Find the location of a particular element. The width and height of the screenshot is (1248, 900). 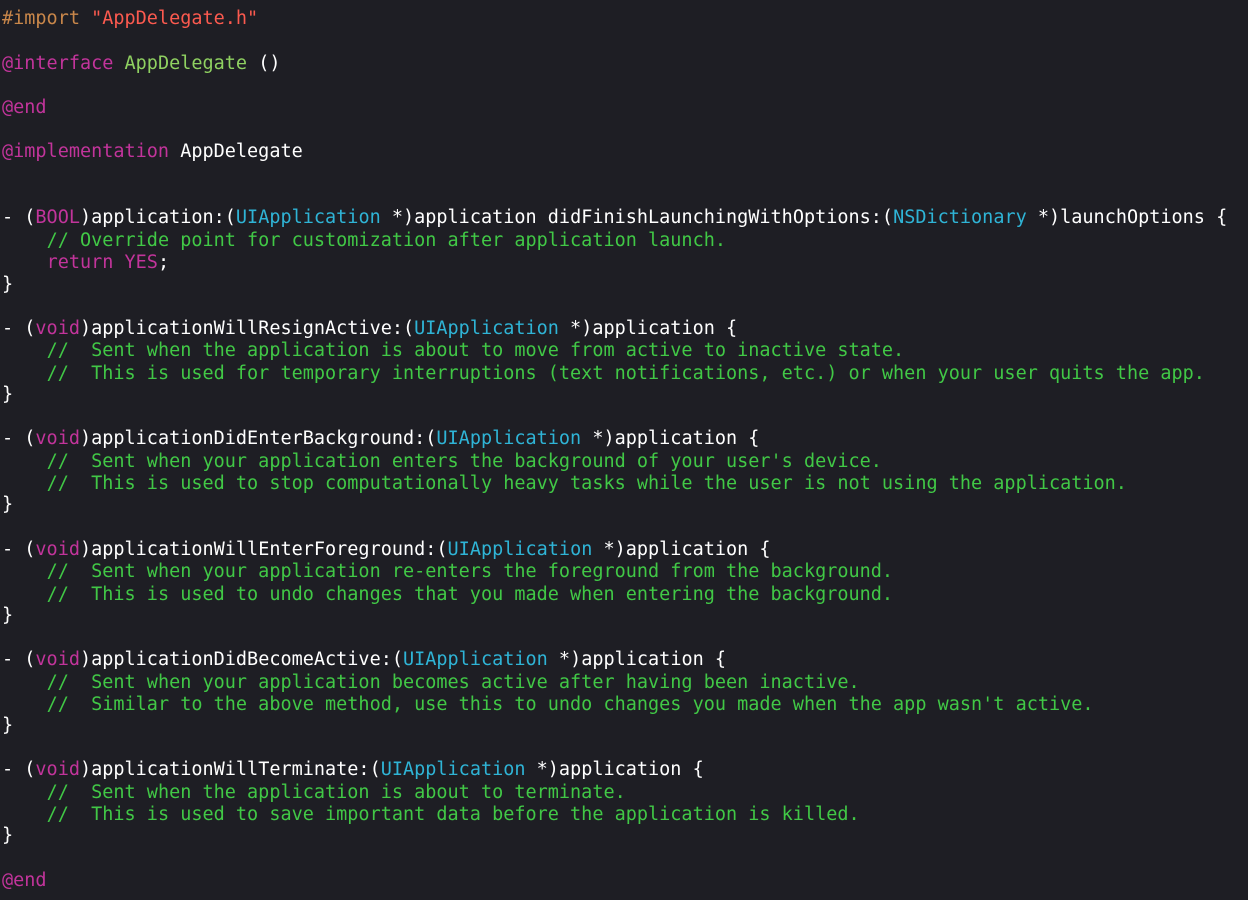

code-token-plain: () is located at coordinates (264, 63).